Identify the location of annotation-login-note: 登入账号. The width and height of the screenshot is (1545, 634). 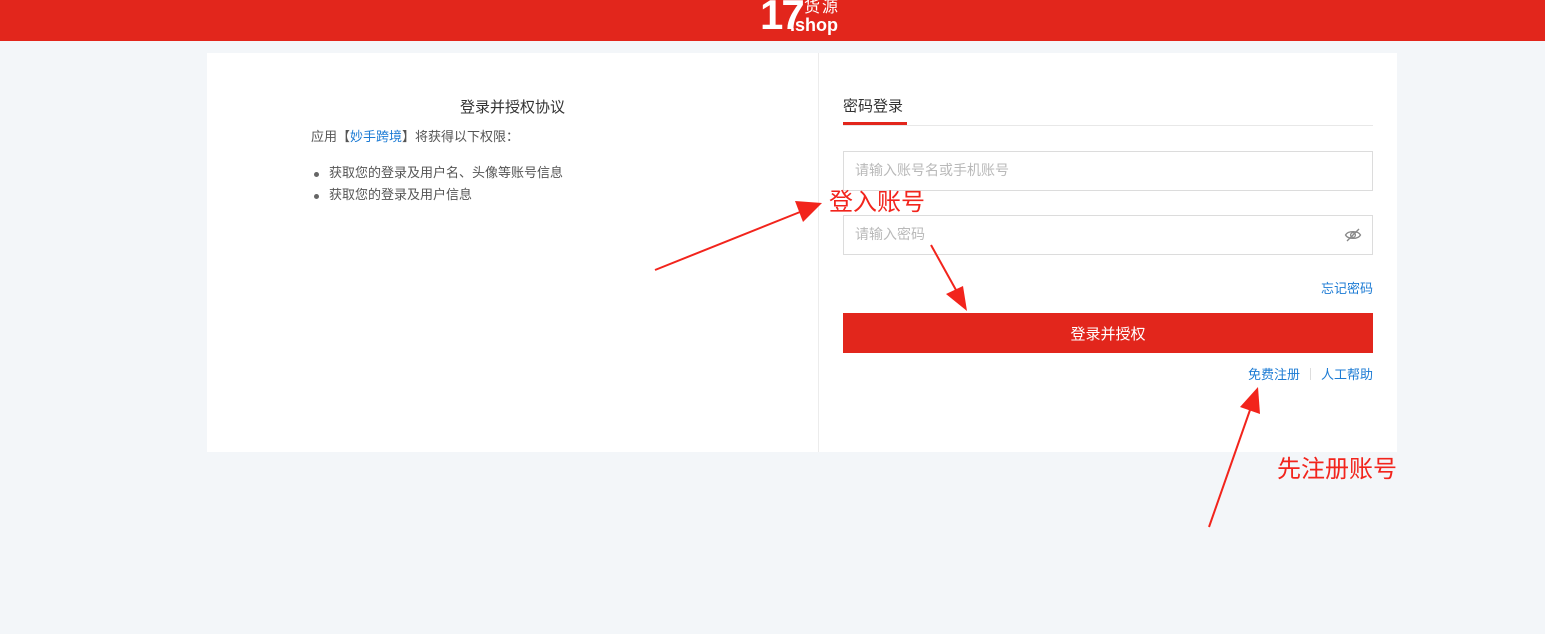
(877, 202).